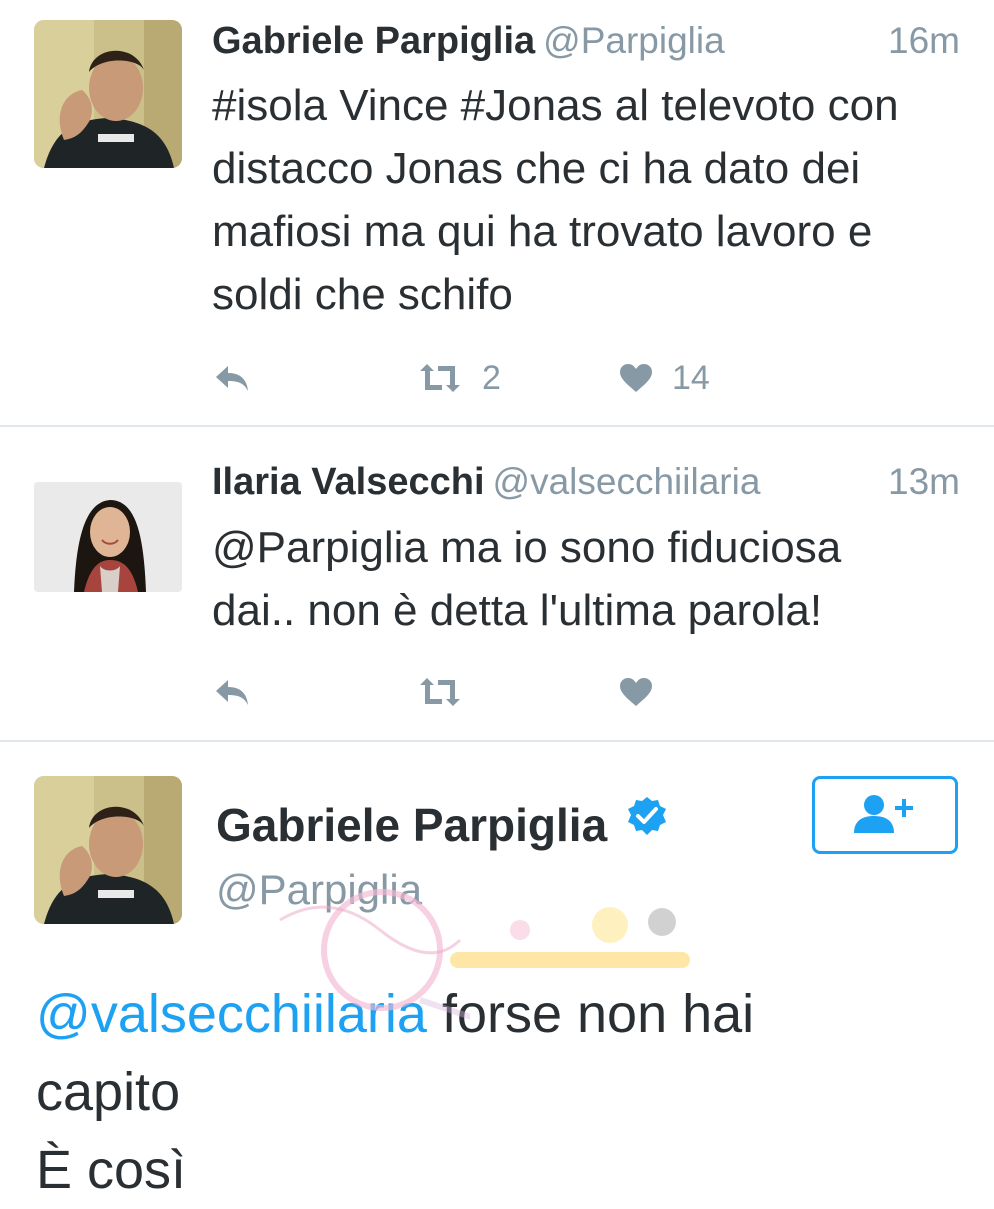 This screenshot has width=994, height=1209. What do you see at coordinates (691, 377) in the screenshot?
I see `like-count: 14` at bounding box center [691, 377].